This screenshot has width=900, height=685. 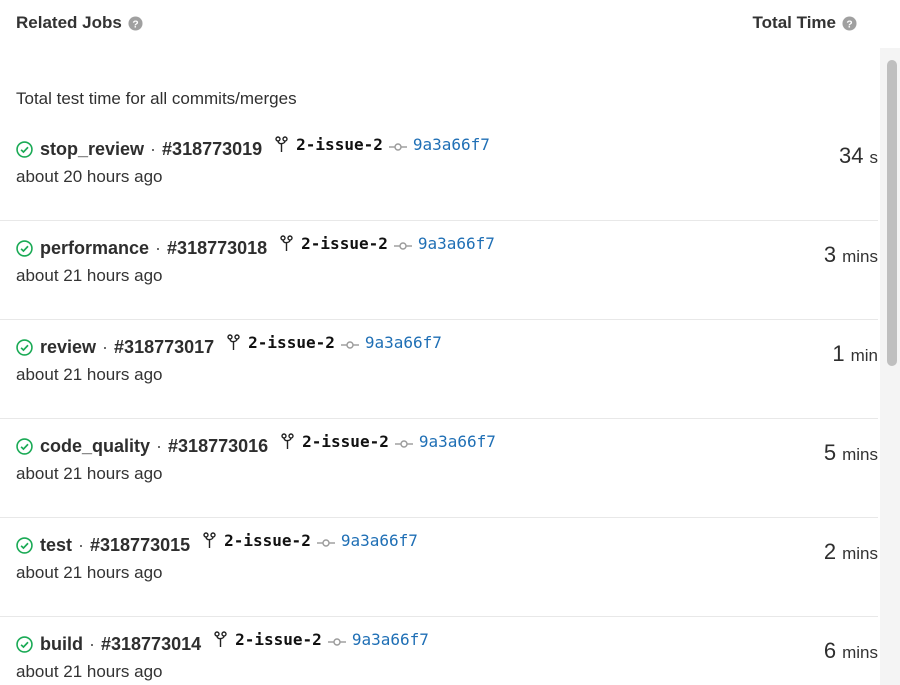 I want to click on job-name-link: code_quality, so click(x=95, y=446).